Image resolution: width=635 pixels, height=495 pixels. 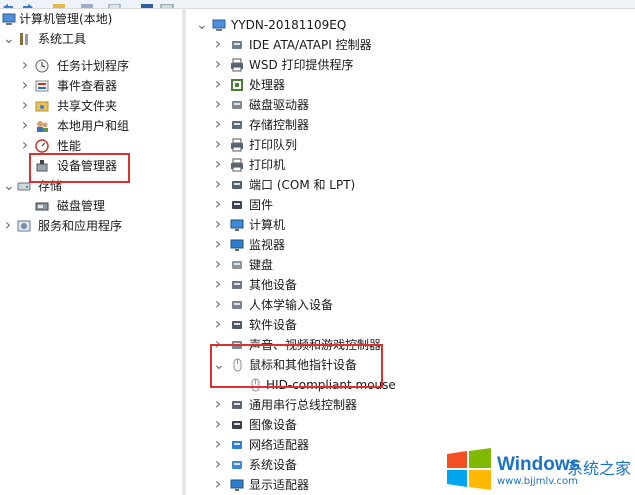 What do you see at coordinates (310, 45) in the screenshot?
I see `device-label: IDE ATA/ATAPI 控制器` at bounding box center [310, 45].